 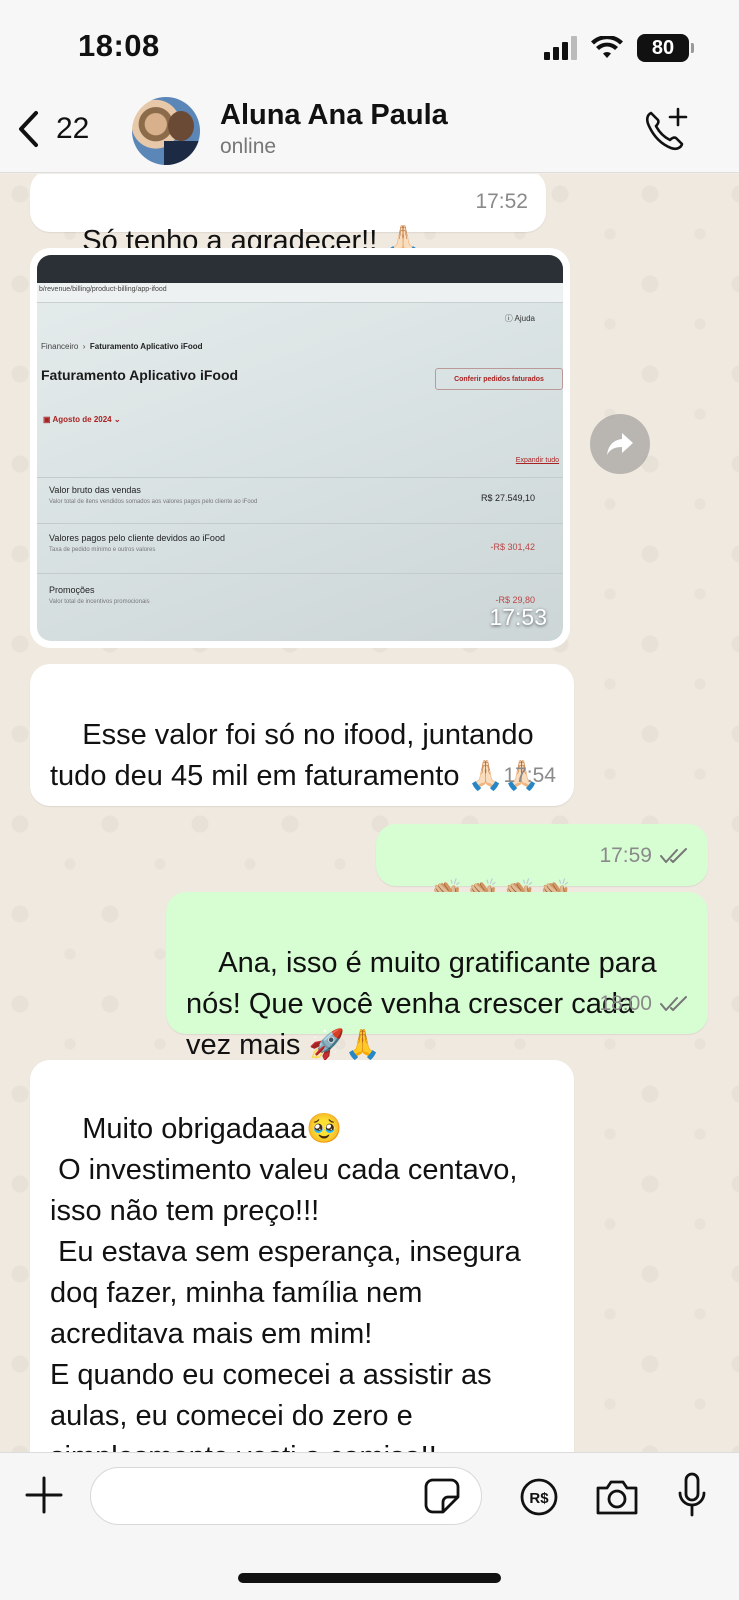 I want to click on unread-count: 22, so click(x=73, y=128).